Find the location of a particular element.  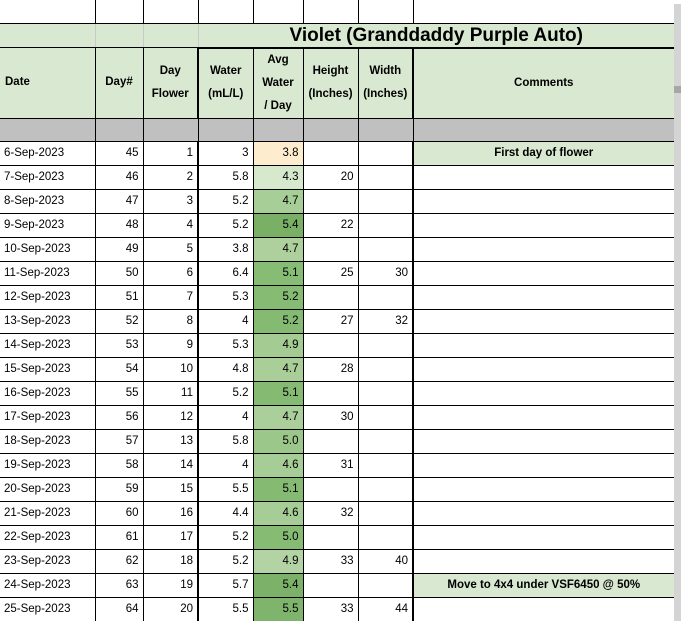

cell-height: 32 is located at coordinates (331, 513).